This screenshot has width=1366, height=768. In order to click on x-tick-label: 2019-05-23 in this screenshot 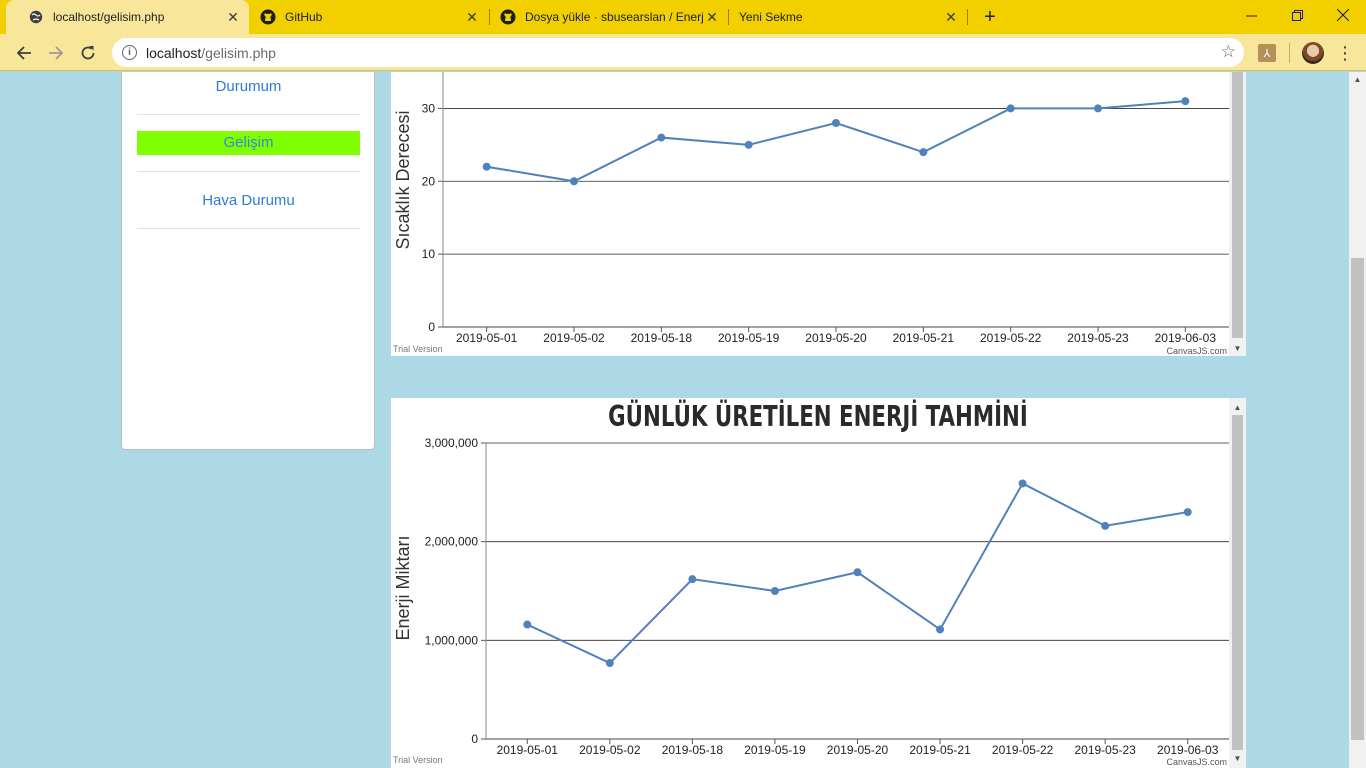, I will do `click(1105, 750)`.